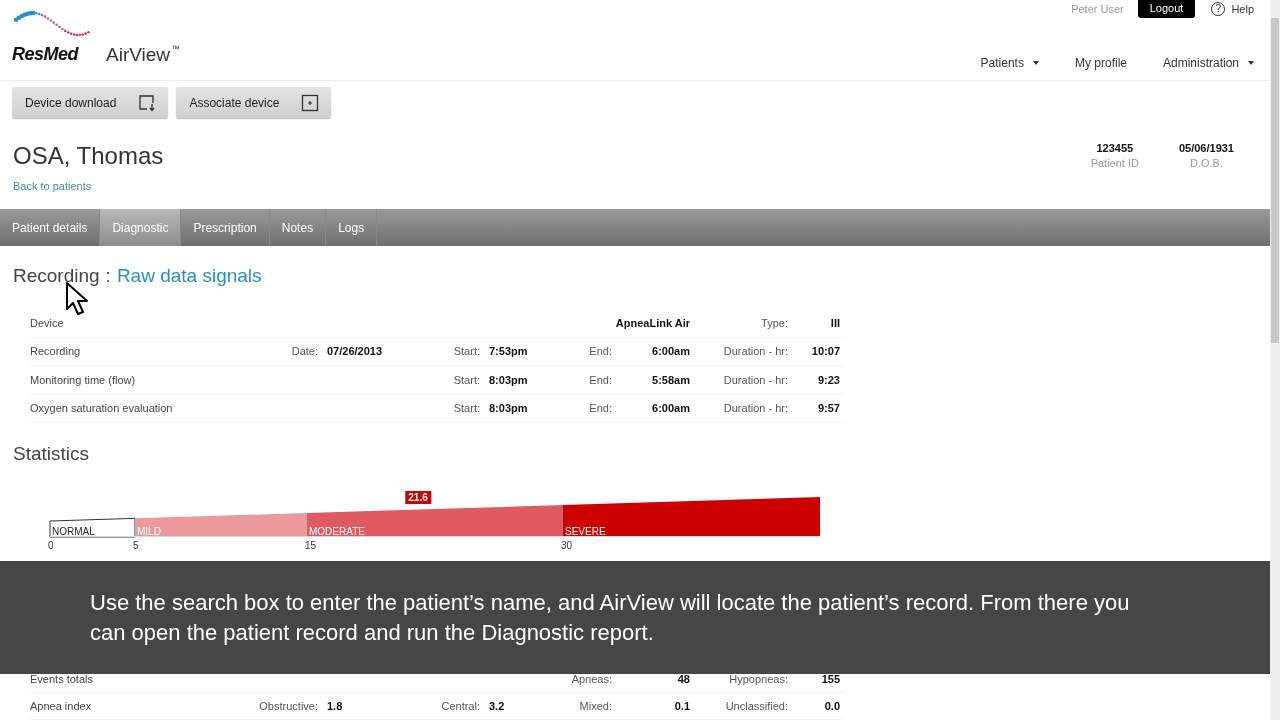 The width and height of the screenshot is (1280, 720). I want to click on band-label: SEVERE, so click(585, 531).